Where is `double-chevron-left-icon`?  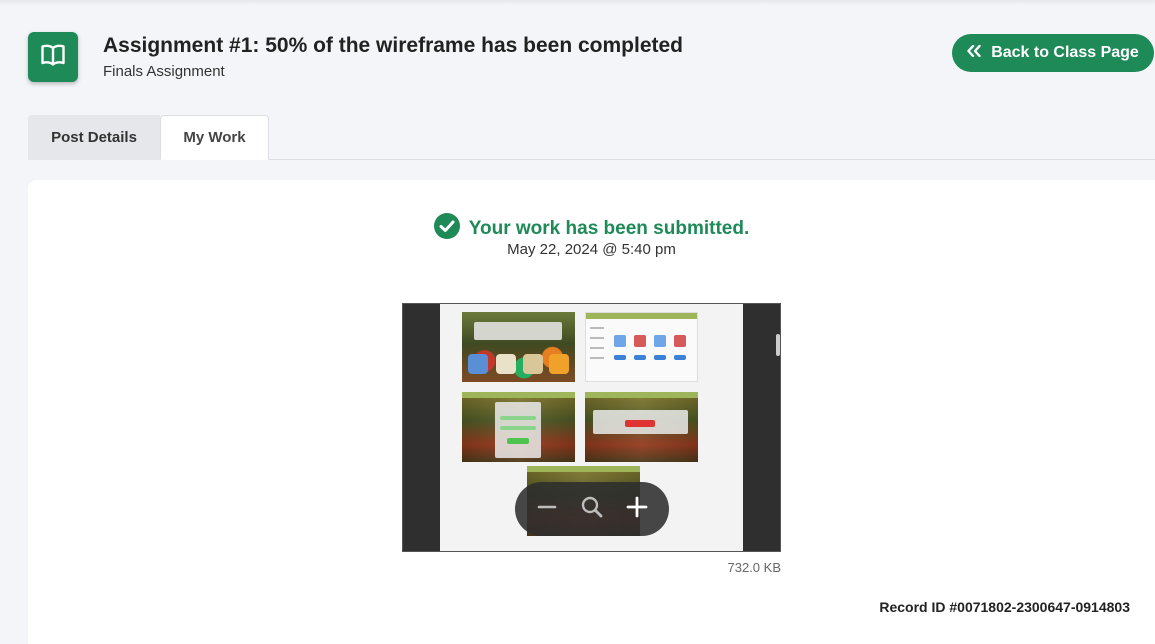 double-chevron-left-icon is located at coordinates (974, 53).